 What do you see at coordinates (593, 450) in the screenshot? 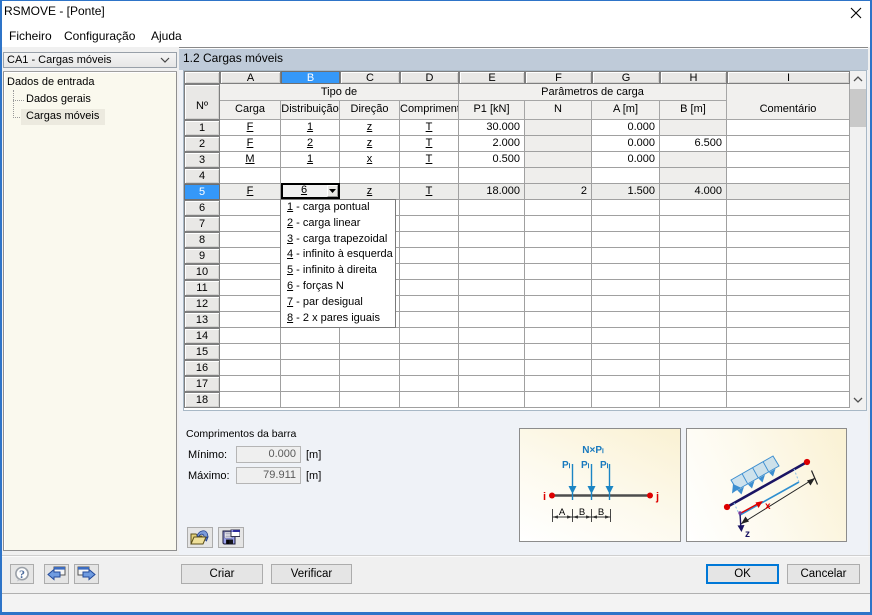
I see `svg-text: N×Pₗ` at bounding box center [593, 450].